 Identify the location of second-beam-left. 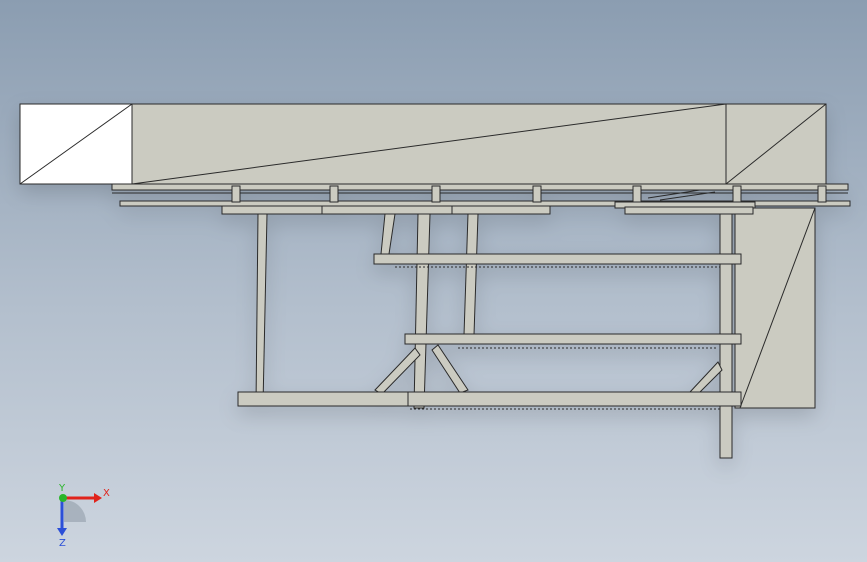
(386, 210).